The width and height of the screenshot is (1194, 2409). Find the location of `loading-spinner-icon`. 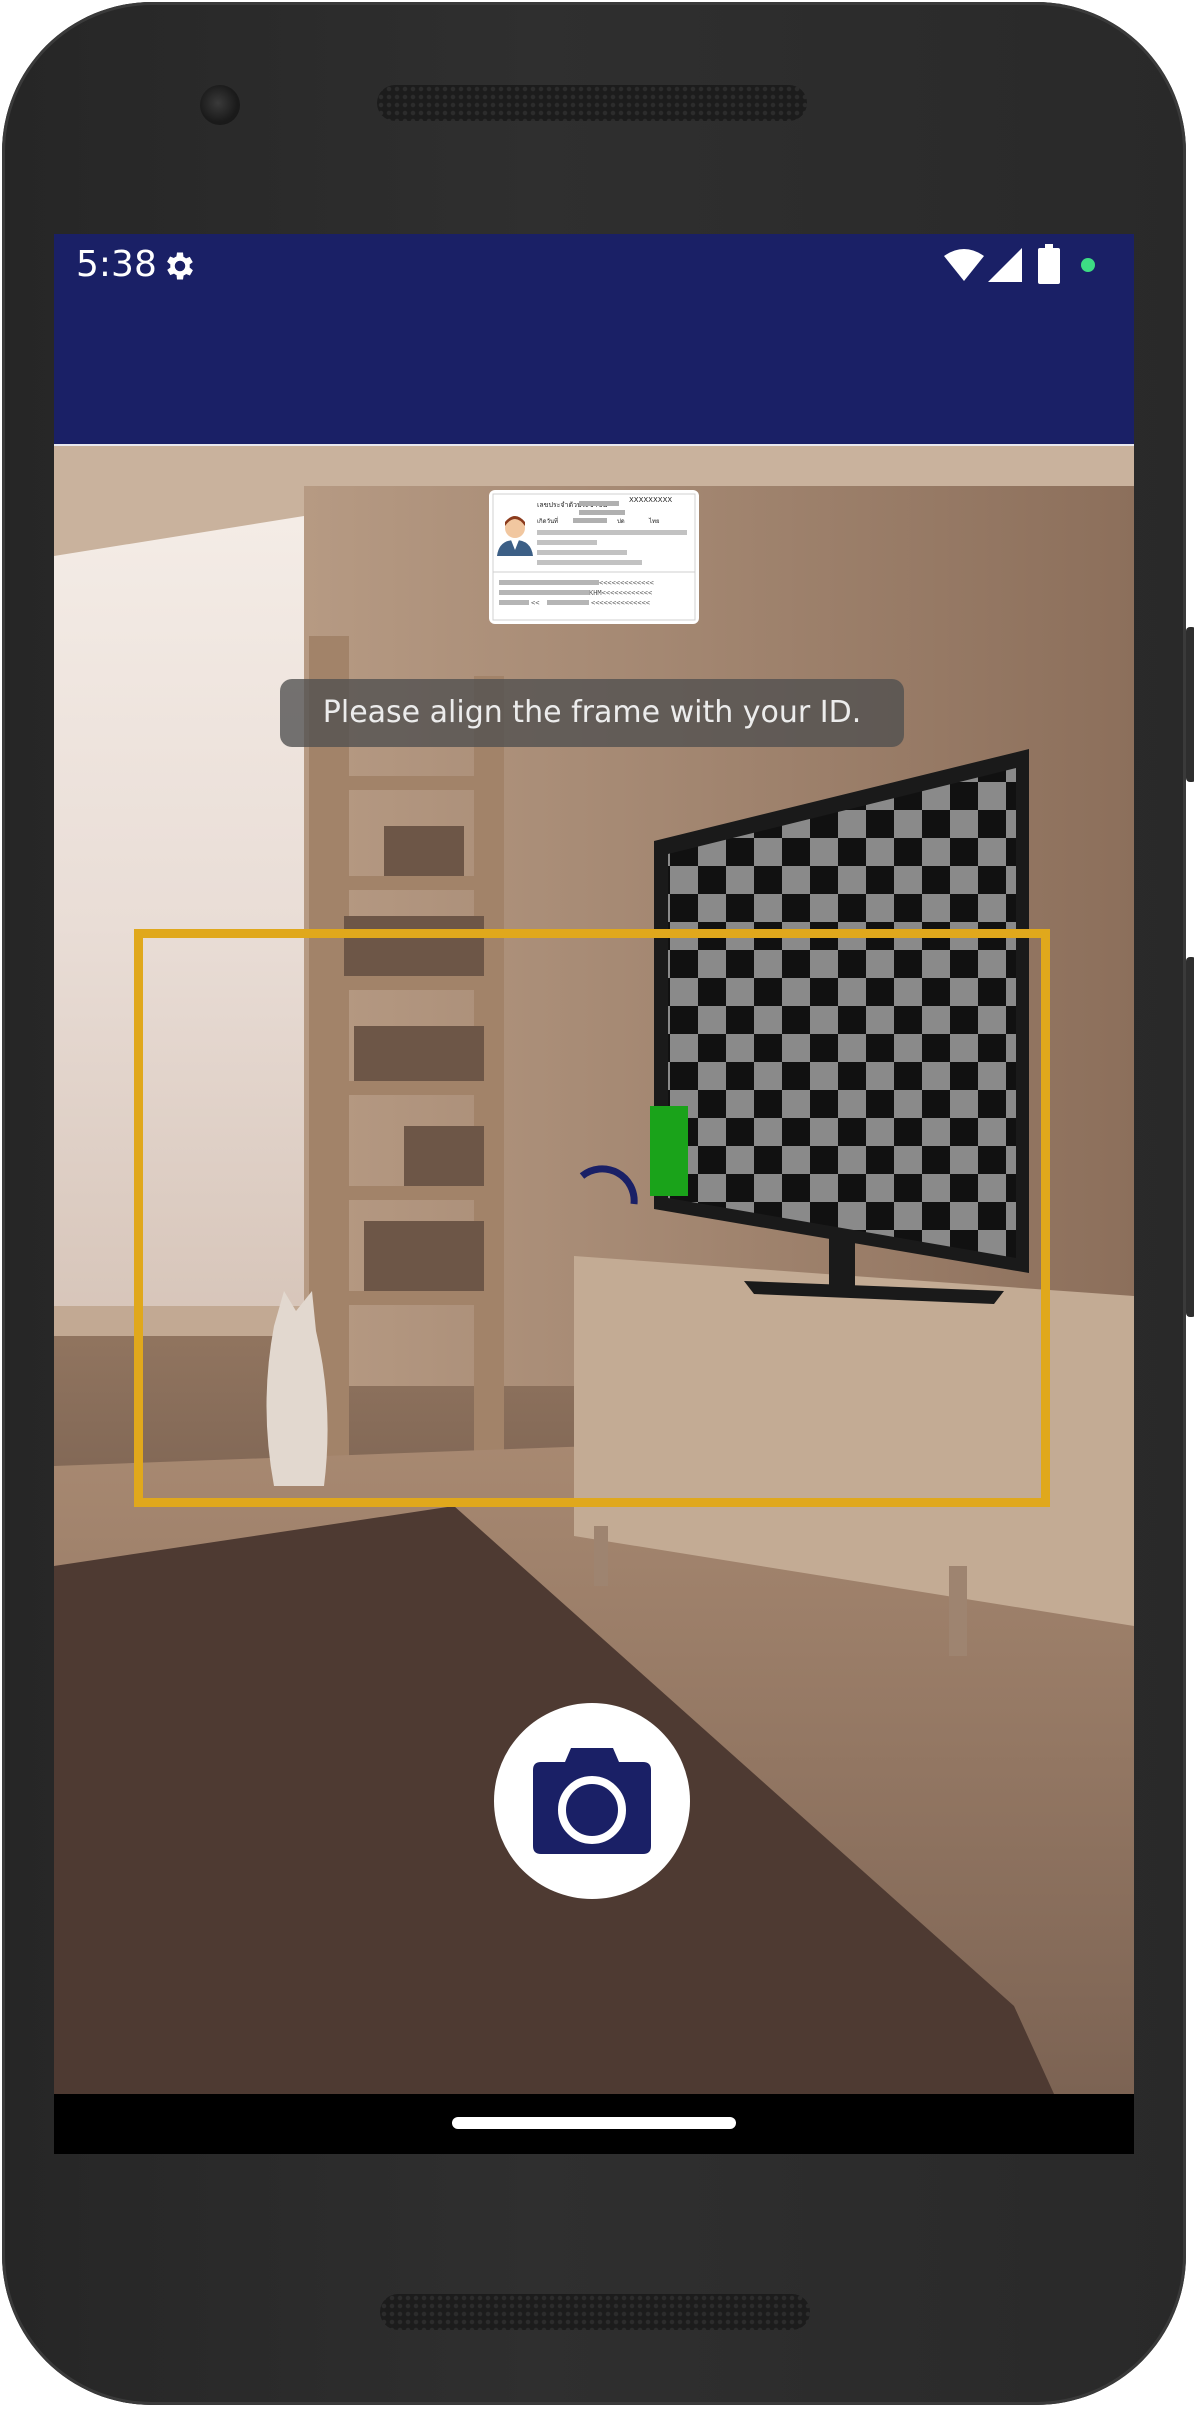

loading-spinner-icon is located at coordinates (608, 1185).